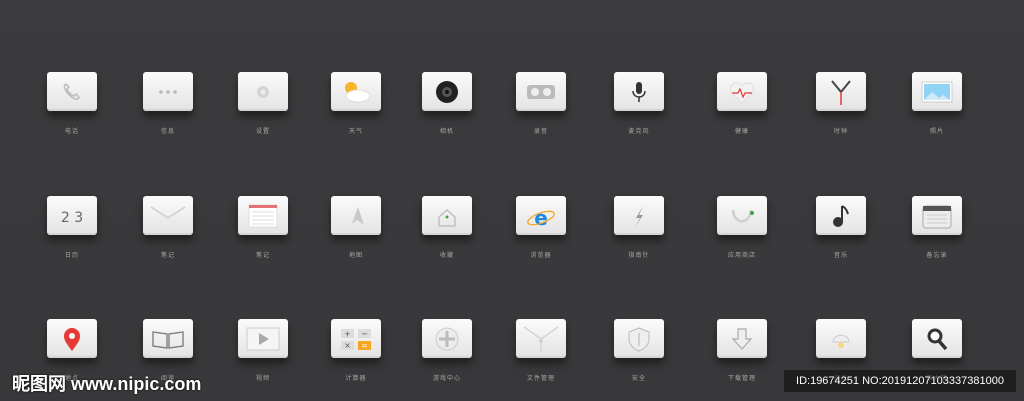 This screenshot has height=401, width=1024. I want to click on app-tile-15: 收藏, so click(447, 234).